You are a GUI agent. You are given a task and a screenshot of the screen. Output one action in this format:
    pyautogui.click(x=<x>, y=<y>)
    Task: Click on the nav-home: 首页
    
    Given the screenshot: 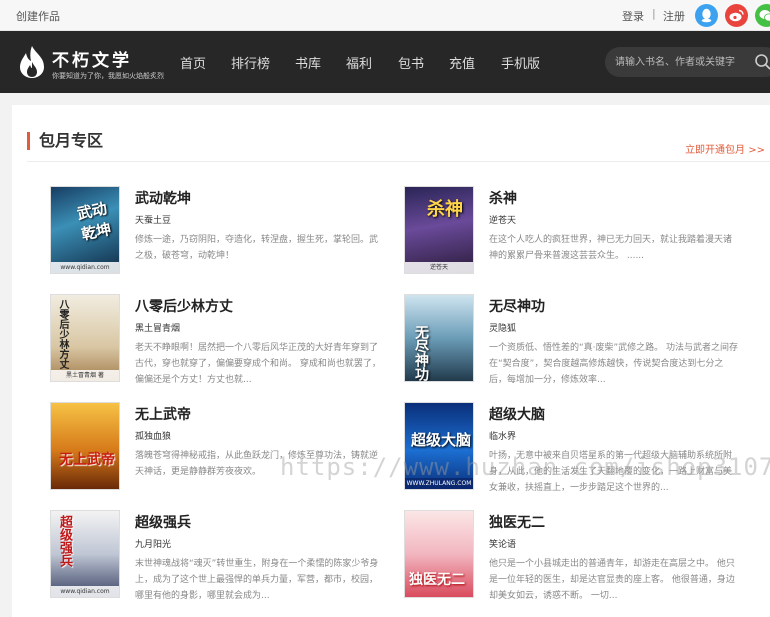 What is the action you would take?
    pyautogui.click(x=193, y=62)
    